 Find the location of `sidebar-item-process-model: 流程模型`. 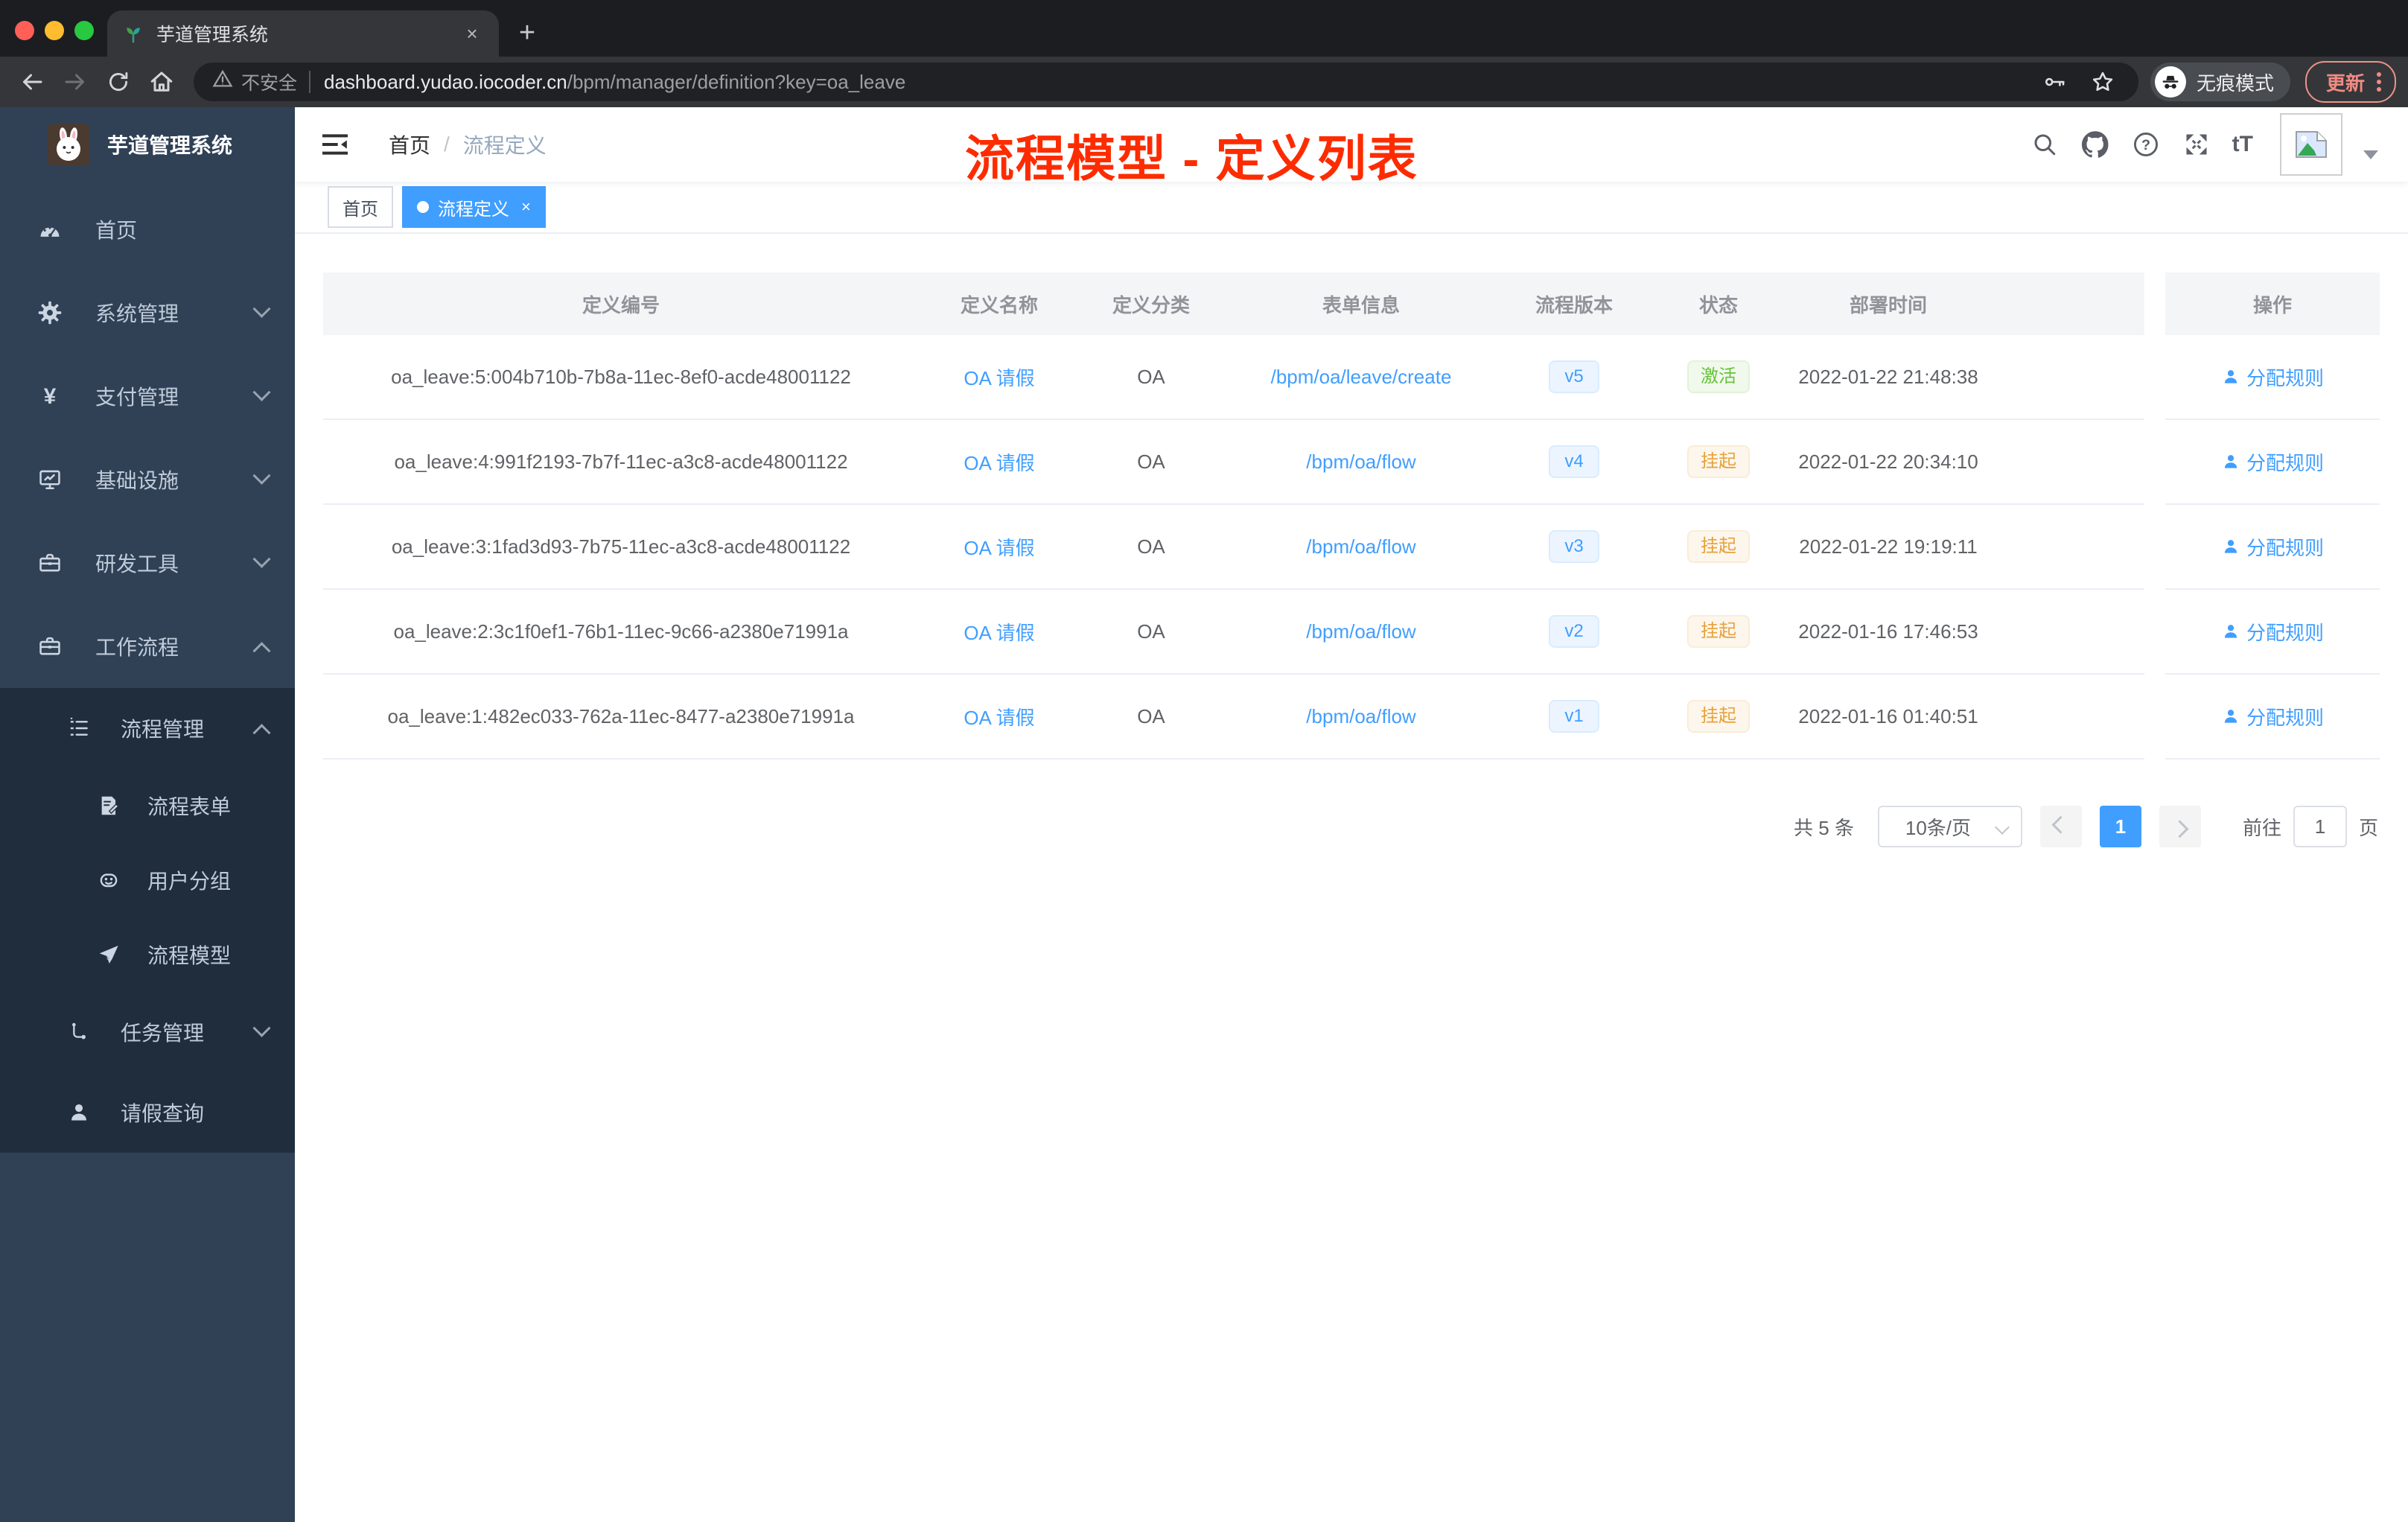

sidebar-item-process-model: 流程模型 is located at coordinates (147, 954).